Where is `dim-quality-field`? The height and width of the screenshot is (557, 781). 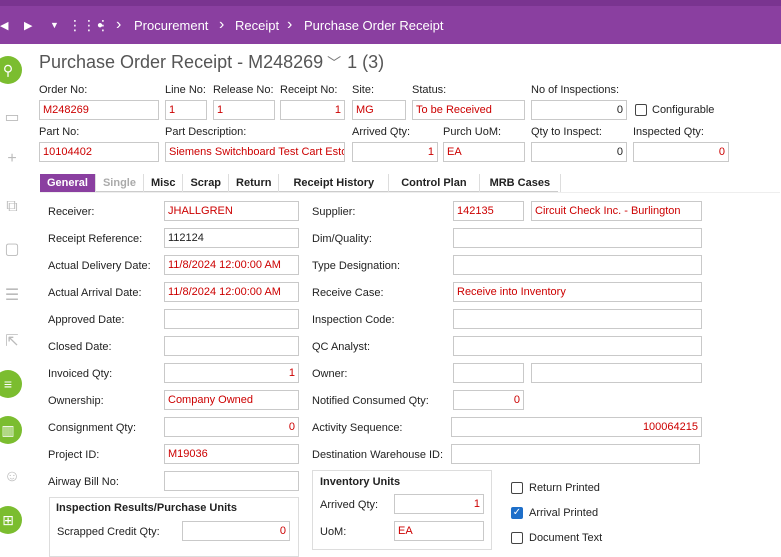 dim-quality-field is located at coordinates (577, 238).